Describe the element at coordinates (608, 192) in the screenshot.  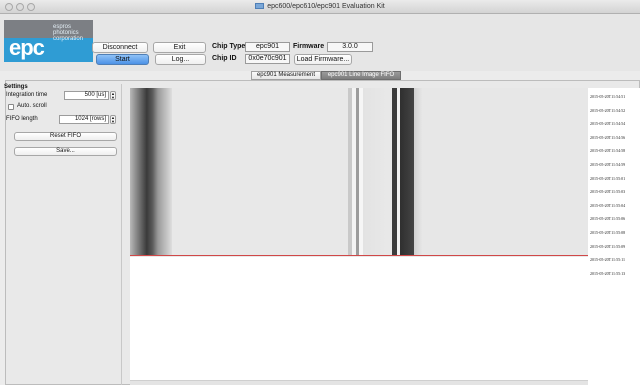
I see `timestamp-item: 2015-05-20T11:55:03` at that location.